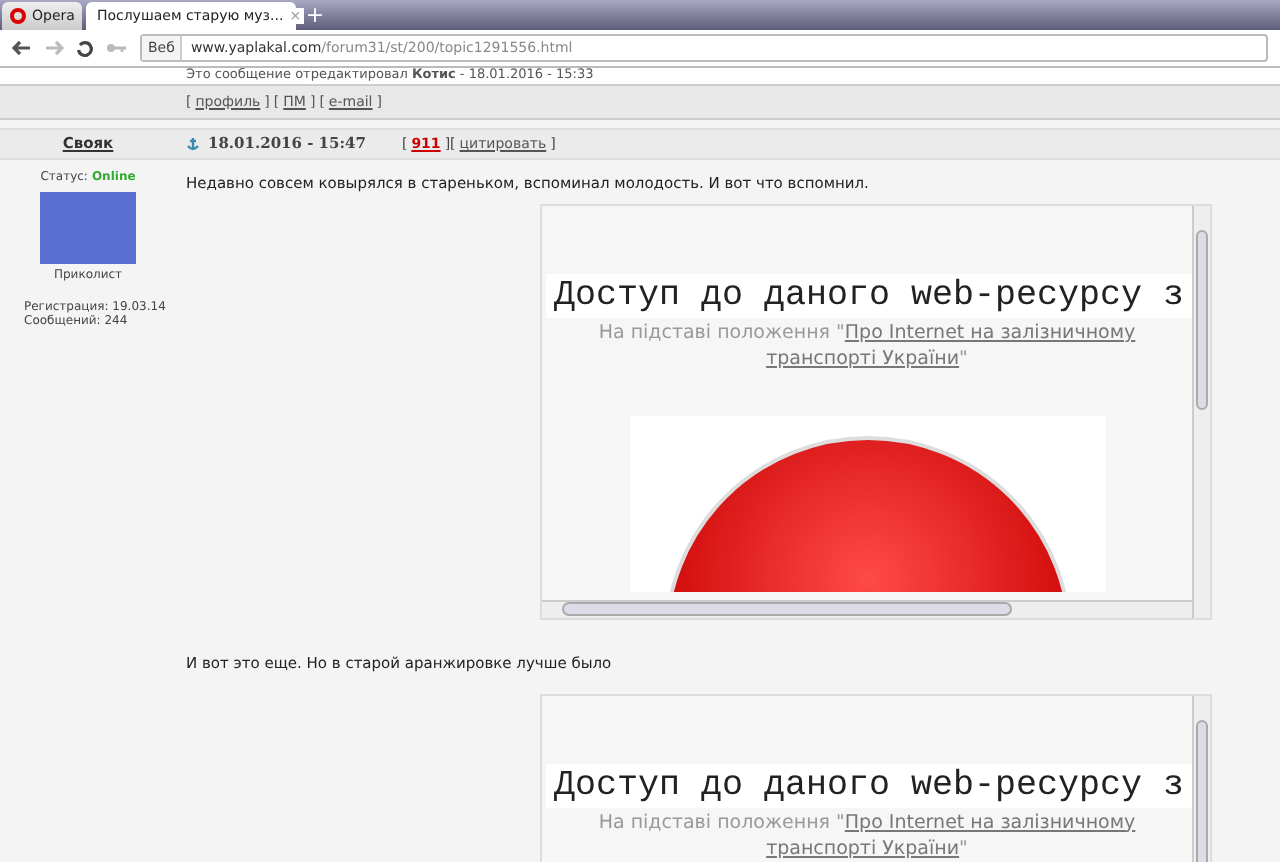 The image size is (1280, 862). What do you see at coordinates (193, 144) in the screenshot?
I see `anchor-icon` at bounding box center [193, 144].